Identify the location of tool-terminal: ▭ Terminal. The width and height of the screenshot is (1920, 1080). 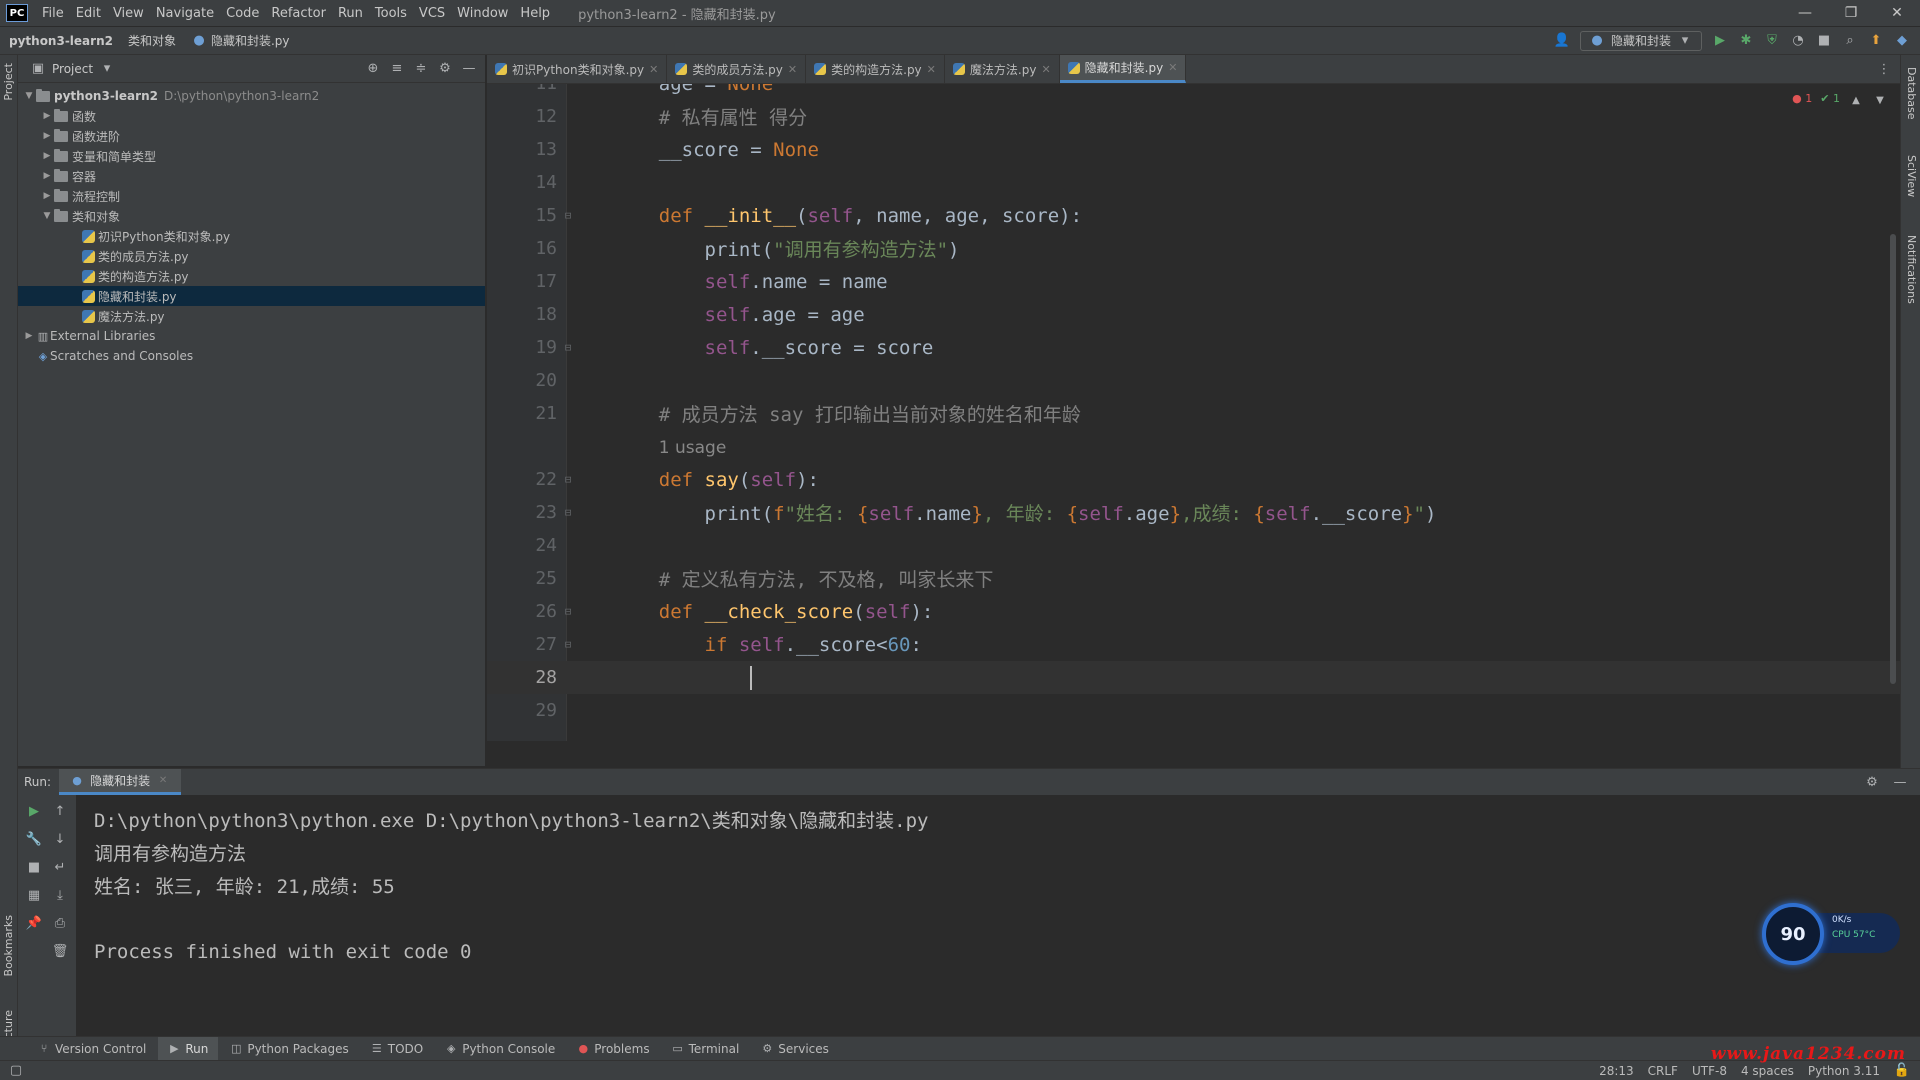
(706, 1049).